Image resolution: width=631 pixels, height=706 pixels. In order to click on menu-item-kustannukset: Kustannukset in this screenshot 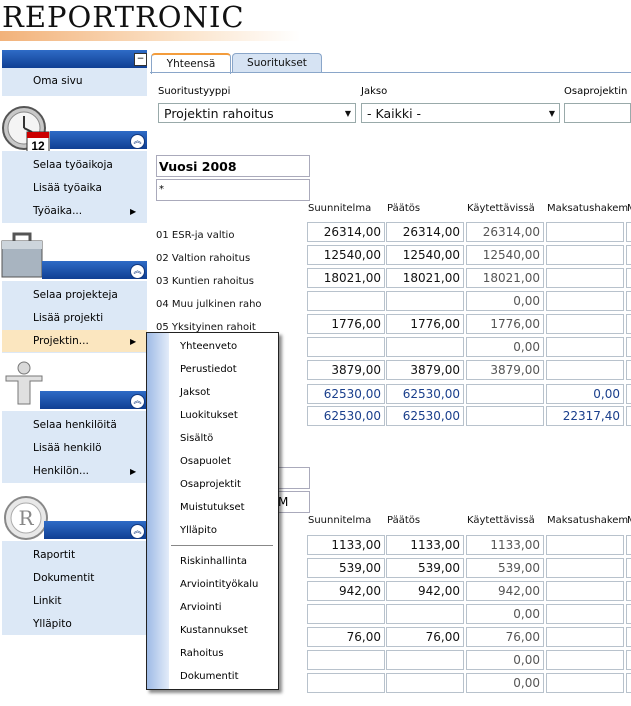, I will do `click(214, 630)`.